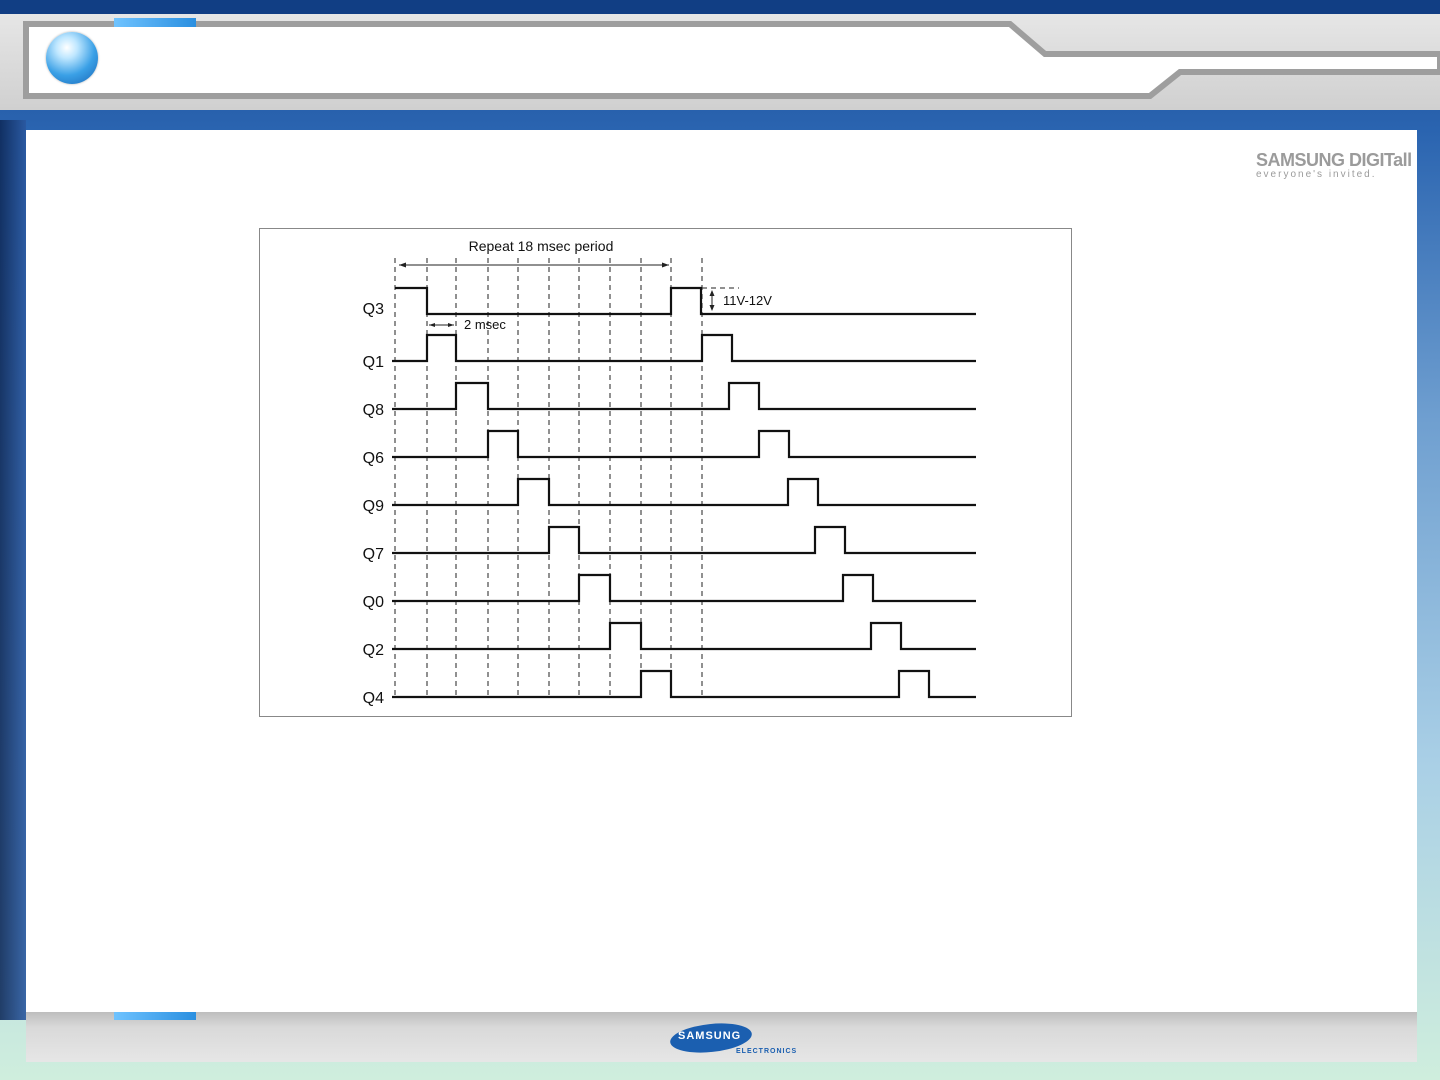 The height and width of the screenshot is (1080, 1440). Describe the element at coordinates (155, 22) in the screenshot. I see `header-accent` at that location.